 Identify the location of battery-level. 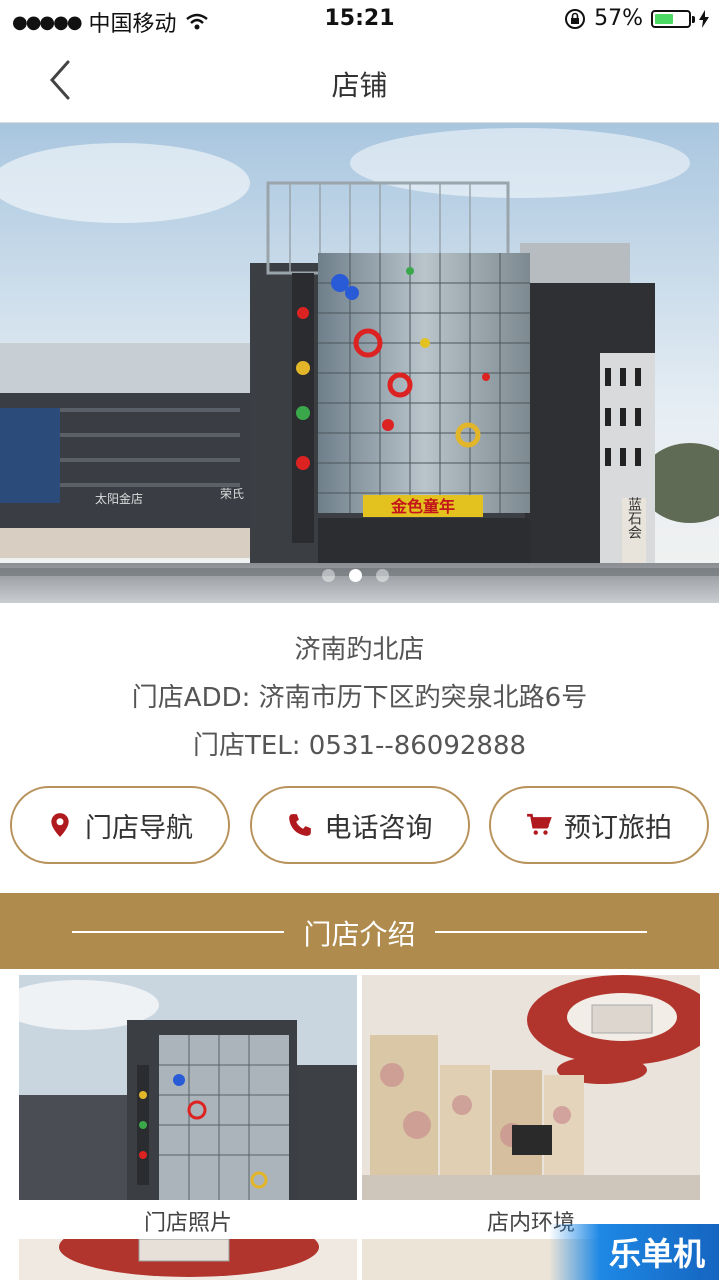
(664, 18).